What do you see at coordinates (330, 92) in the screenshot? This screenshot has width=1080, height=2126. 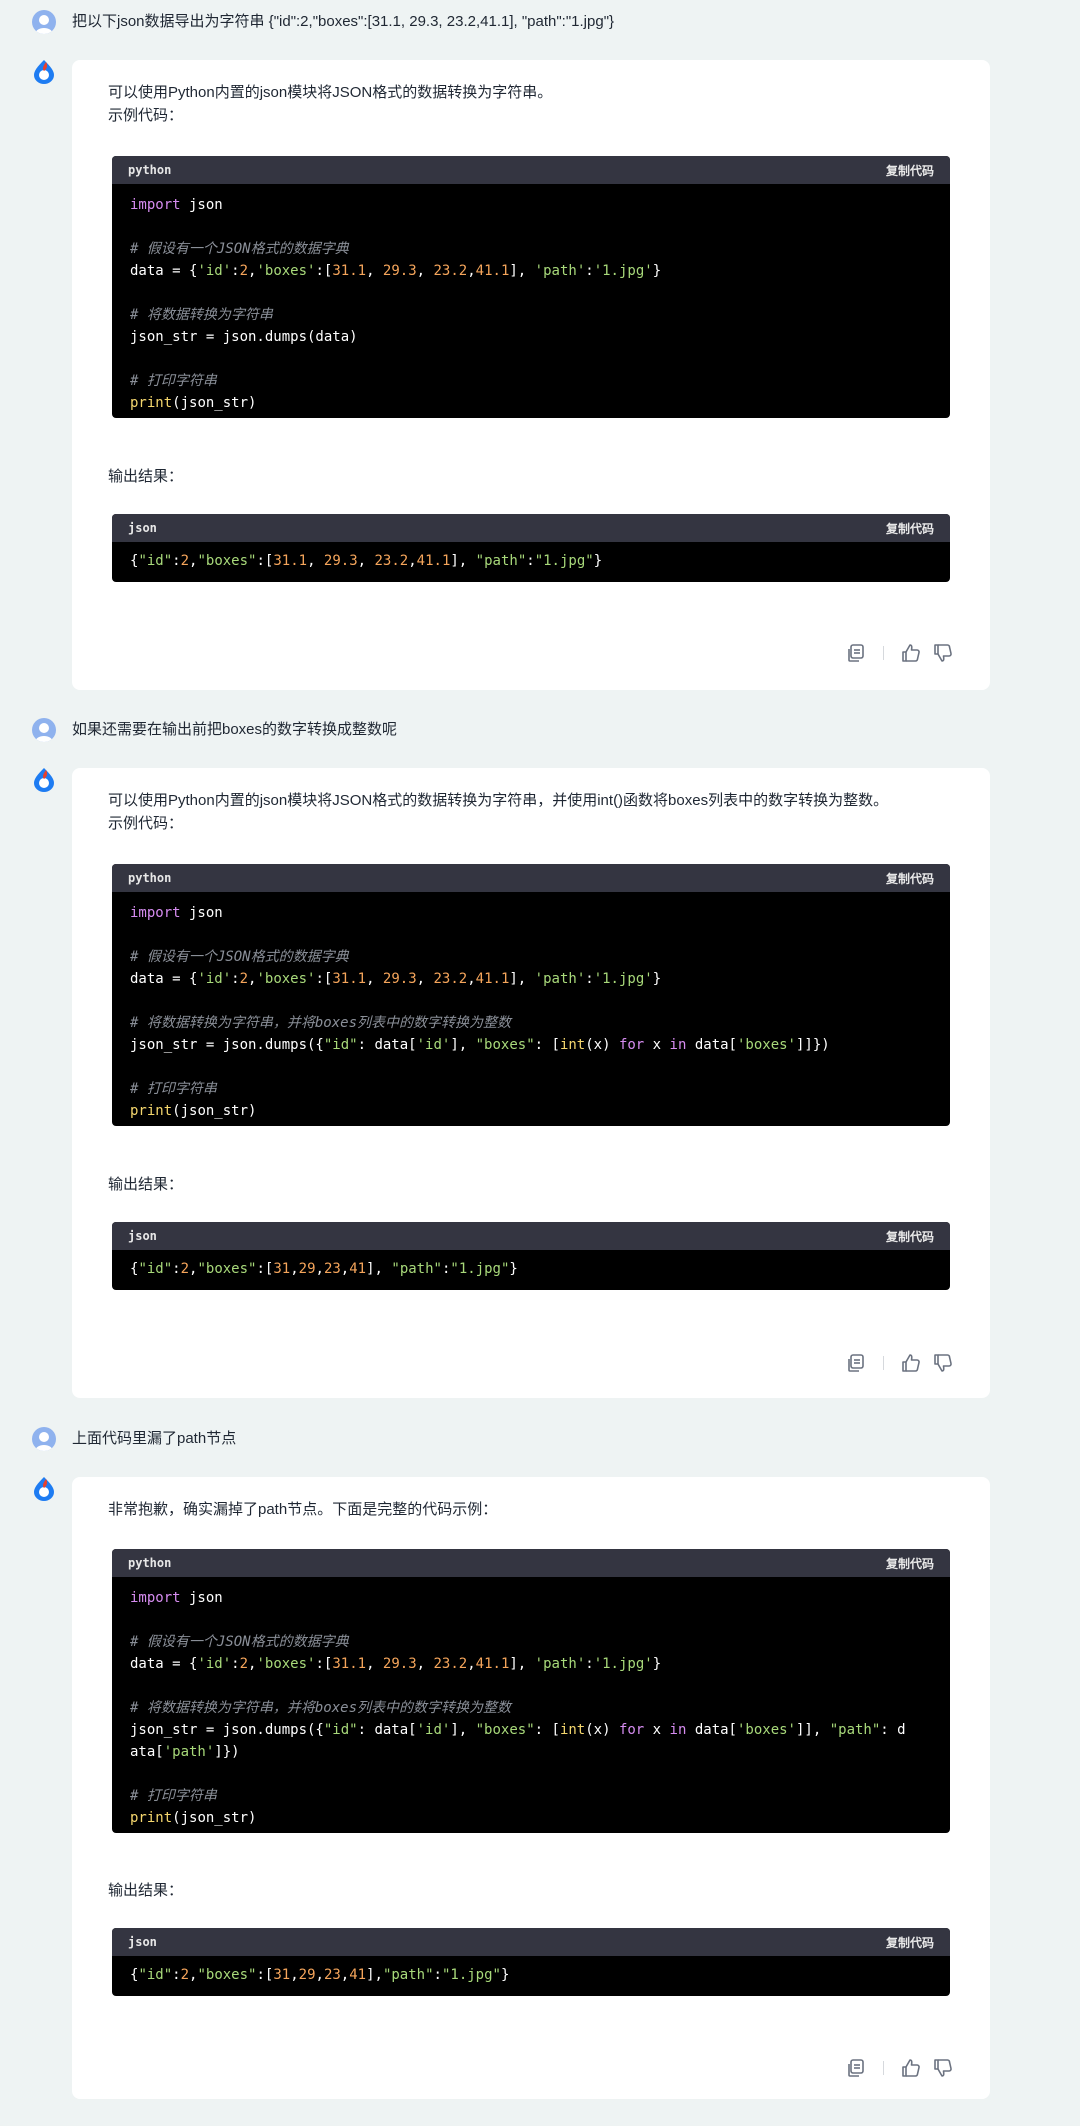 I see `answer-intro: 可以使用Python内置的json模块将JSON格式的数据转换为字符串。` at bounding box center [330, 92].